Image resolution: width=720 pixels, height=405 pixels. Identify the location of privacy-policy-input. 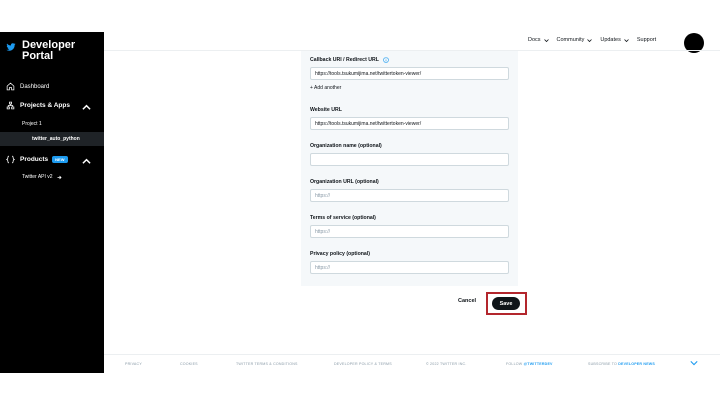
(409, 267).